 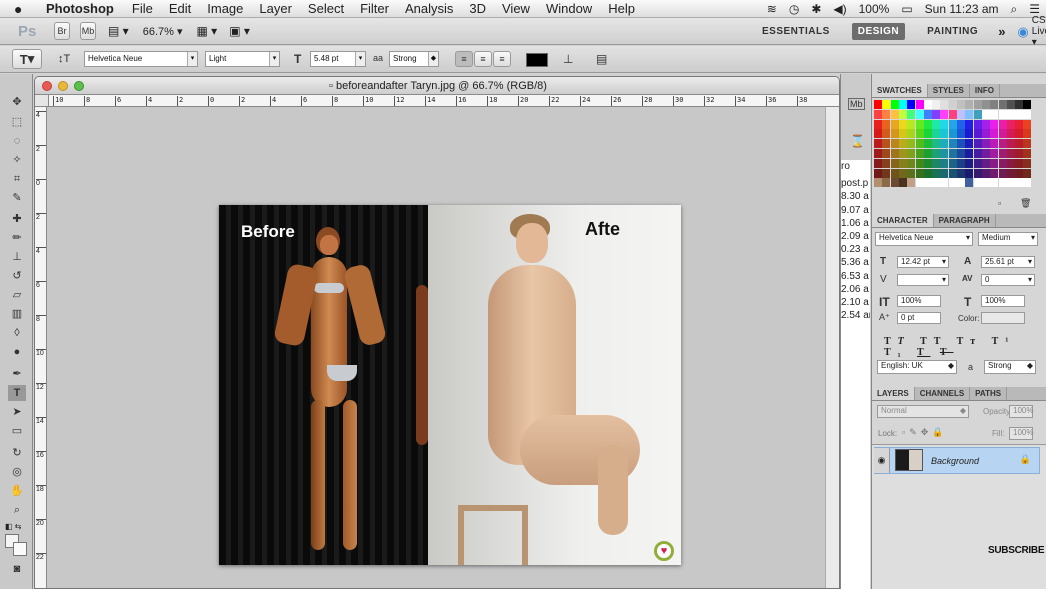 What do you see at coordinates (225, 8) in the screenshot?
I see `menu-image: Image` at bounding box center [225, 8].